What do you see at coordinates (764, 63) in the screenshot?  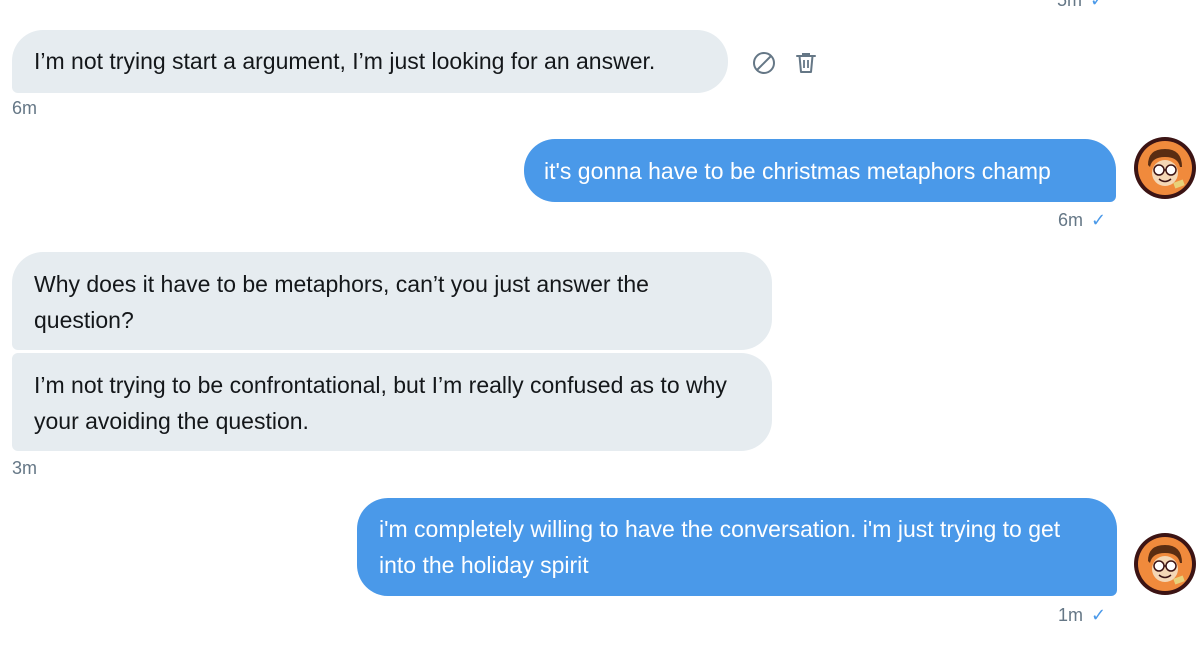 I see `block-icon` at bounding box center [764, 63].